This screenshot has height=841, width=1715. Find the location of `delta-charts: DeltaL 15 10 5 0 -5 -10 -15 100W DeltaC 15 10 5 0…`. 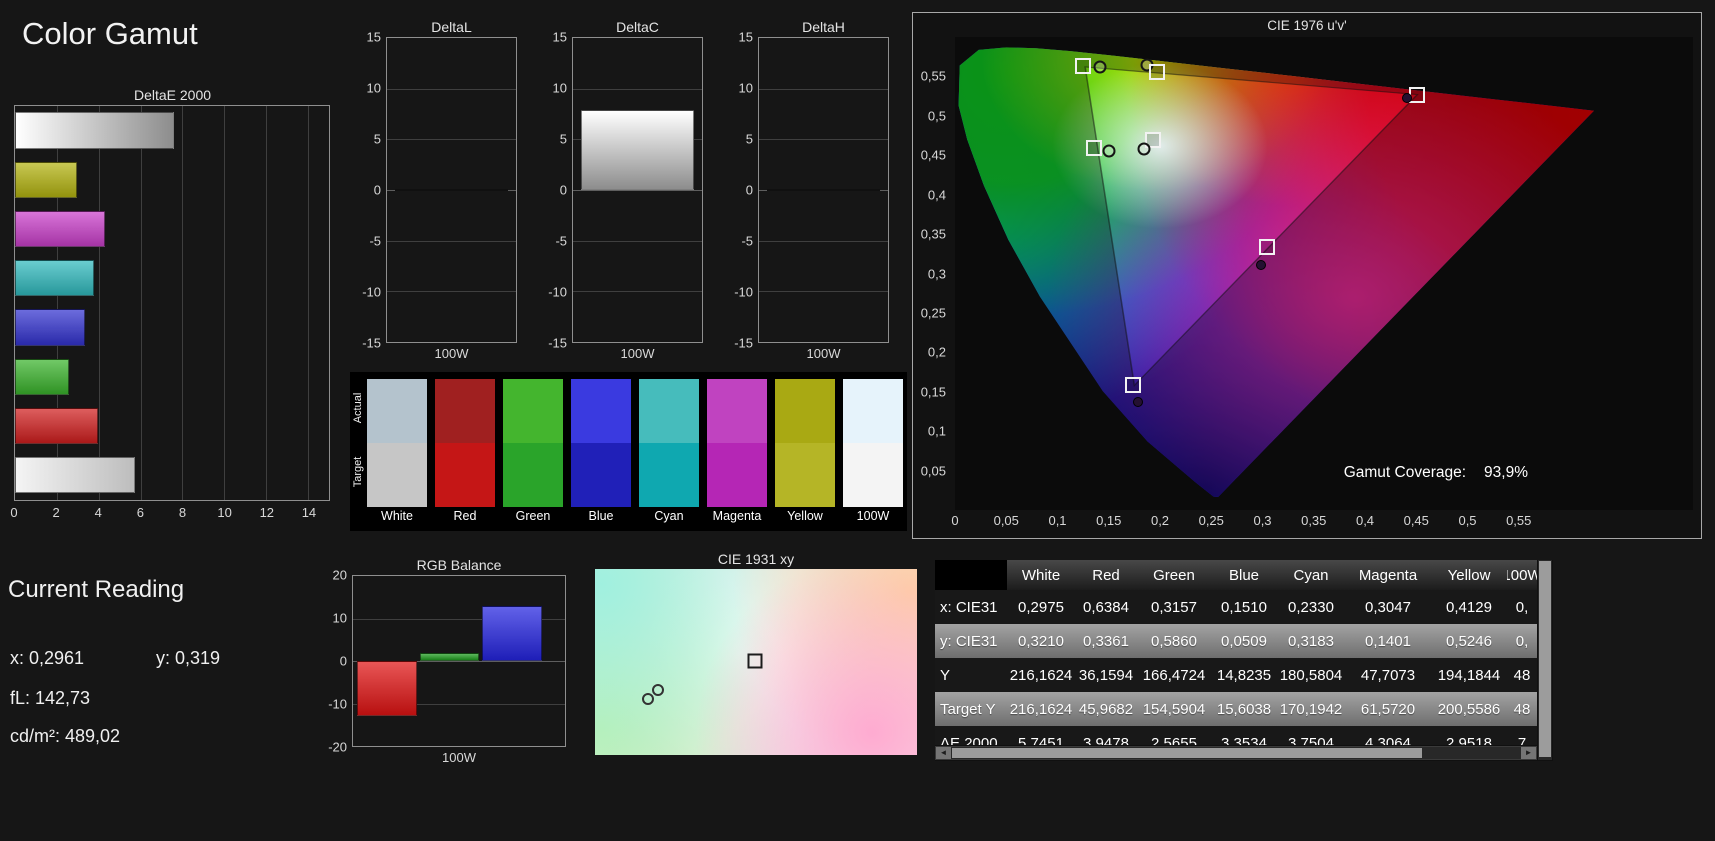

delta-charts: DeltaL 15 10 5 0 -5 -10 -15 100W DeltaC 15 10 5 0… is located at coordinates (631, 194).